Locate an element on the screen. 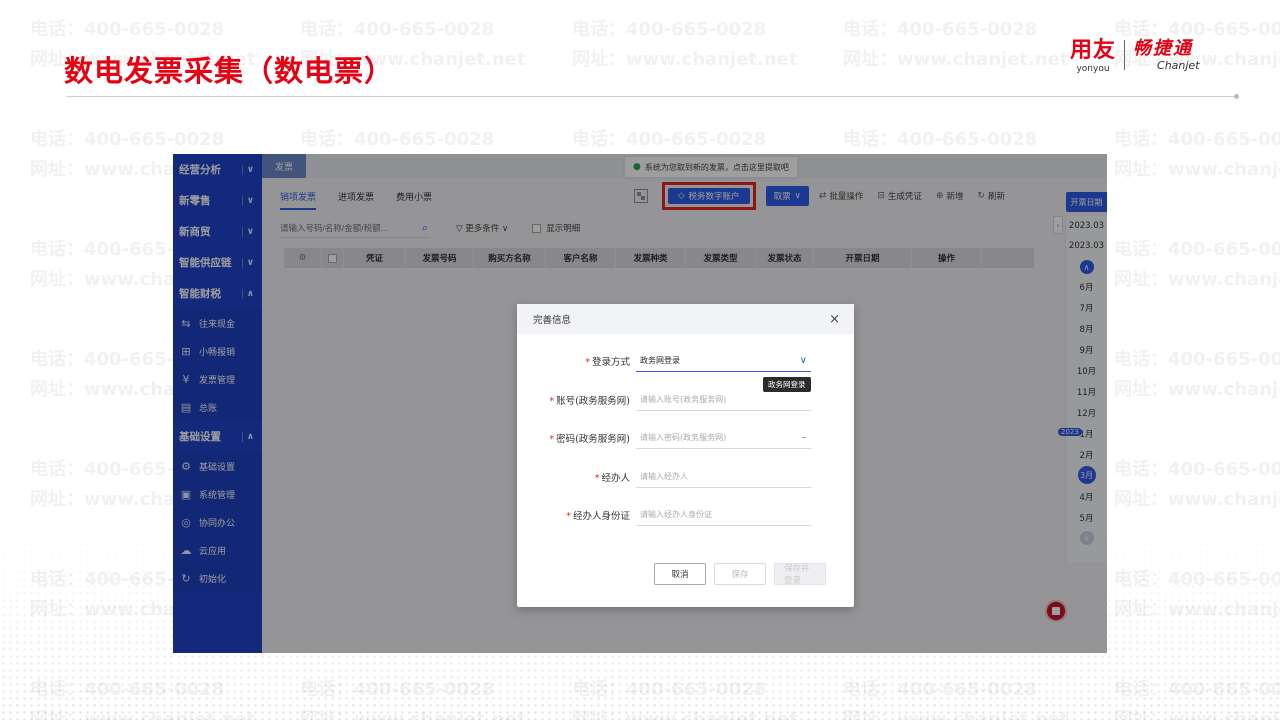 The width and height of the screenshot is (1280, 720). dialog-buttons: 取消 保存 保存并登录 is located at coordinates (685, 574).